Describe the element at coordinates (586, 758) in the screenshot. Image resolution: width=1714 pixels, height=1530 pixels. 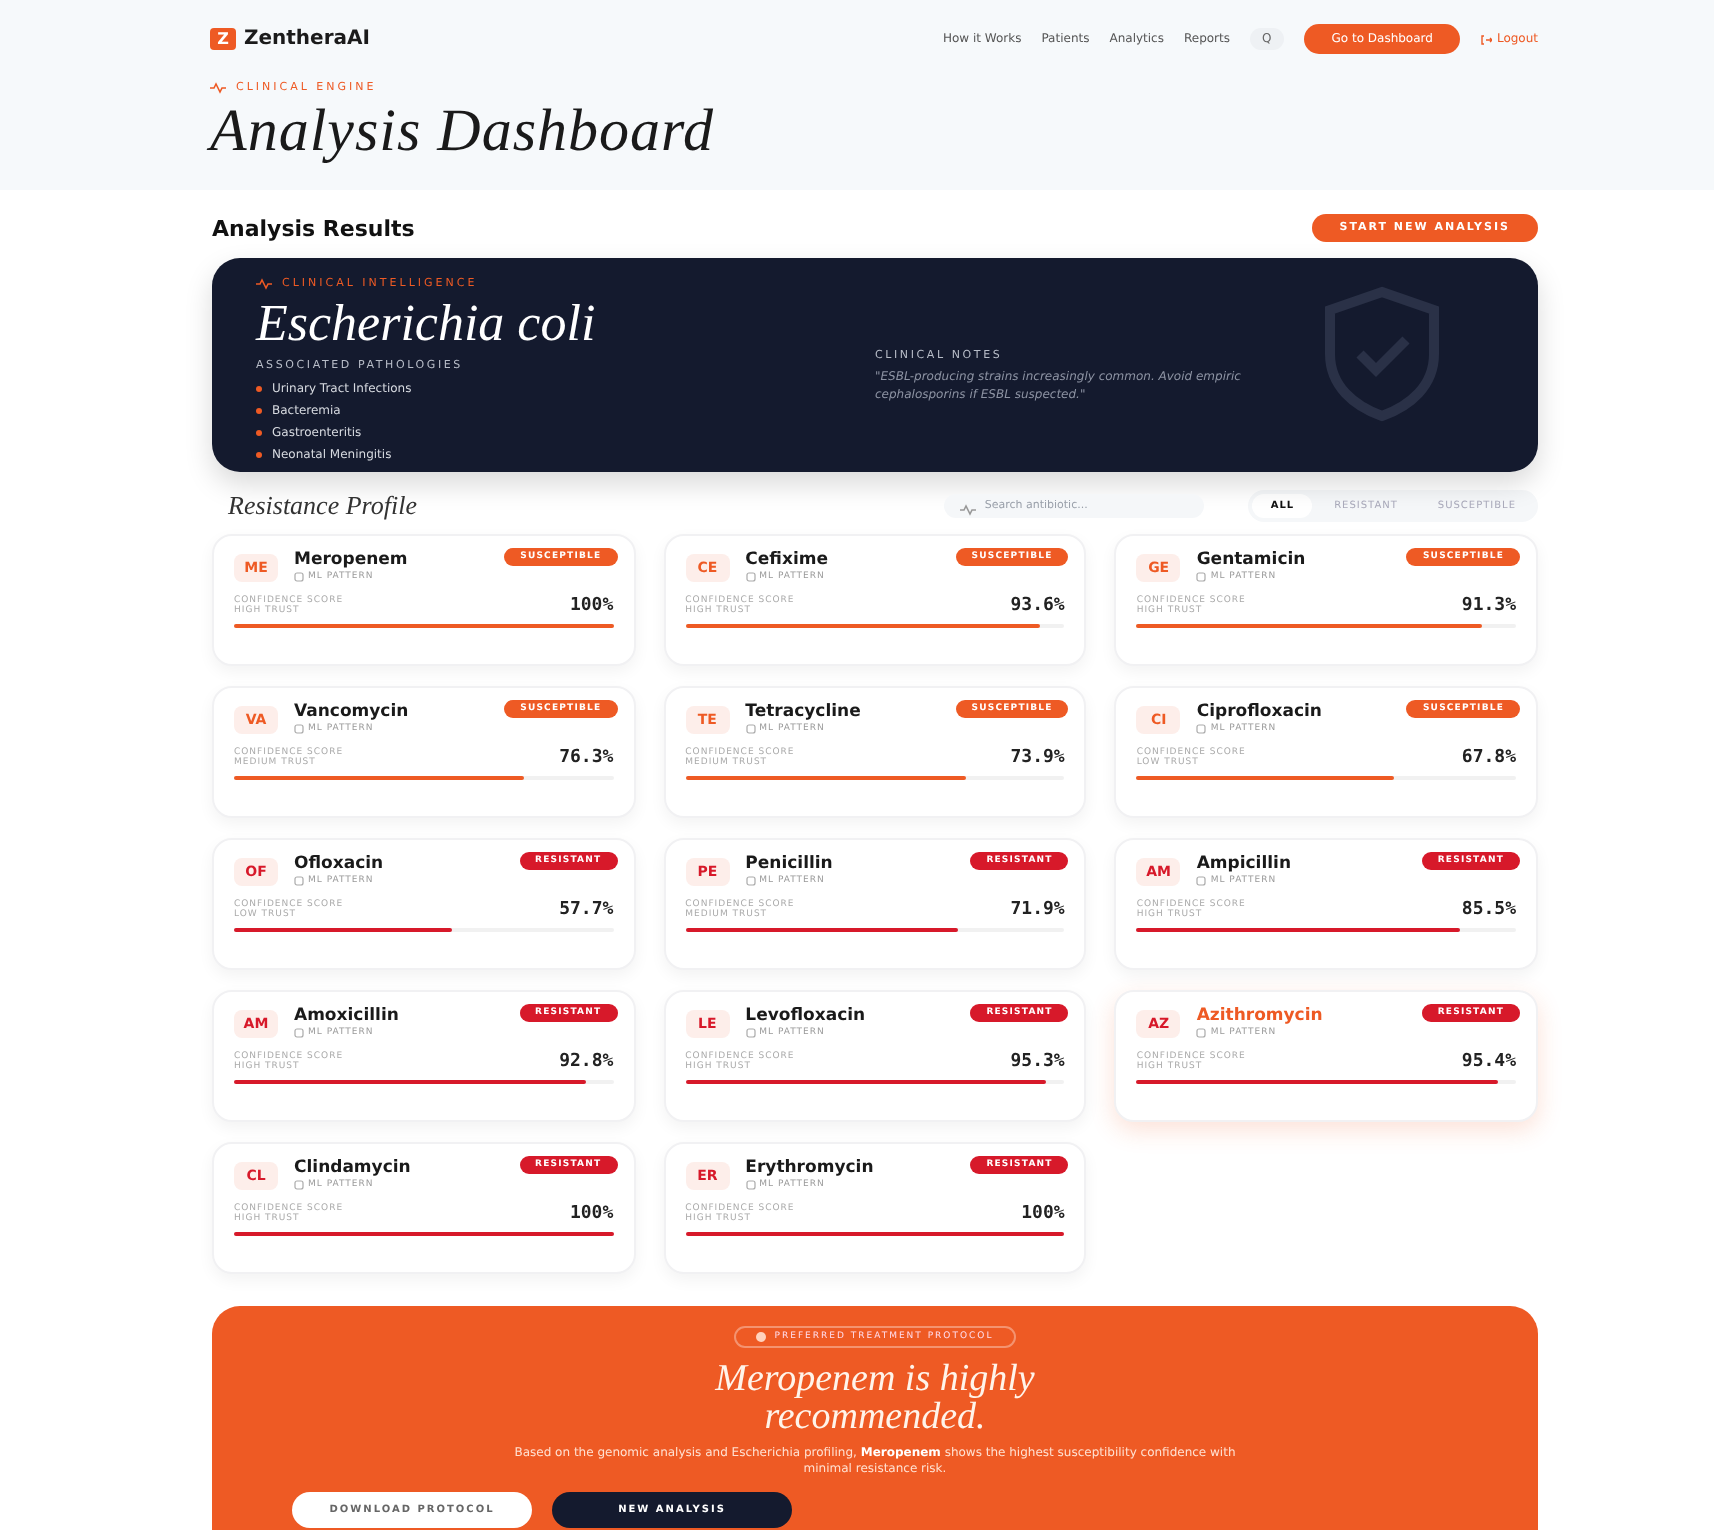
I see `confidence-score: 76.3%` at that location.